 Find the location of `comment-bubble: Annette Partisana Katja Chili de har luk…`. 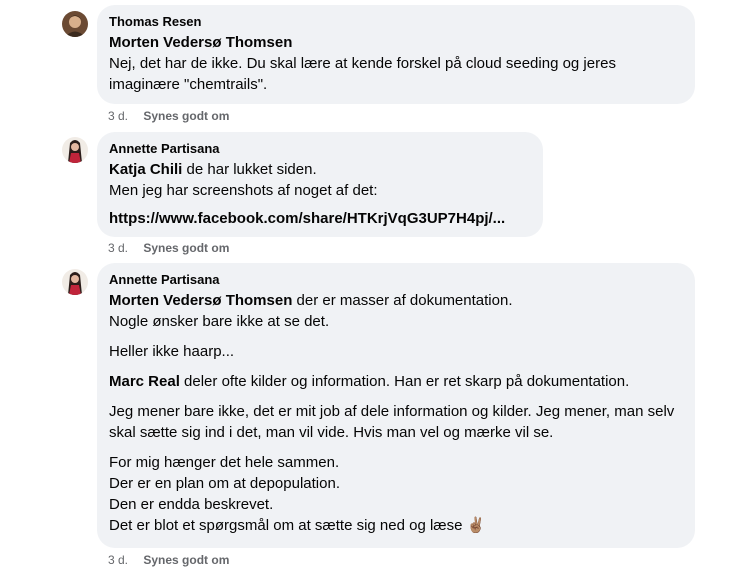

comment-bubble: Annette Partisana Katja Chili de har luk… is located at coordinates (320, 184).